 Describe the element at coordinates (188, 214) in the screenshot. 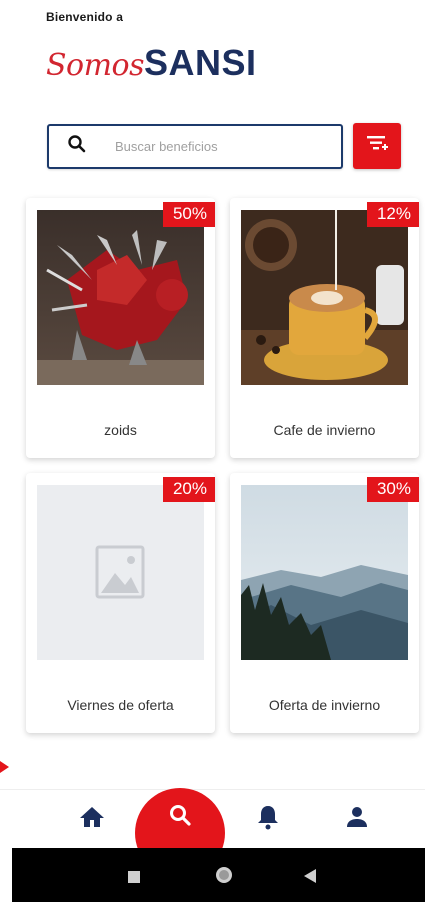

I see `discount-badge: 50%` at that location.